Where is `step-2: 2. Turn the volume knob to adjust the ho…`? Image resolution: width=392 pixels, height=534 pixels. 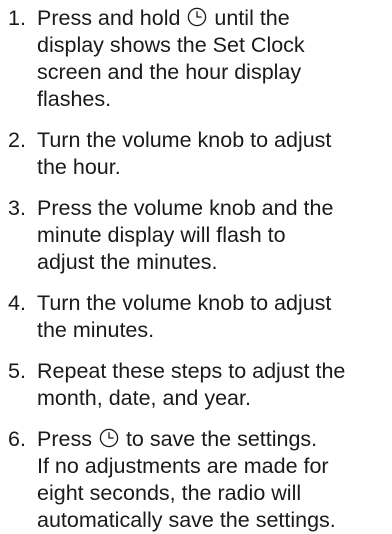 step-2: 2. Turn the volume knob to adjust the ho… is located at coordinates (199, 154).